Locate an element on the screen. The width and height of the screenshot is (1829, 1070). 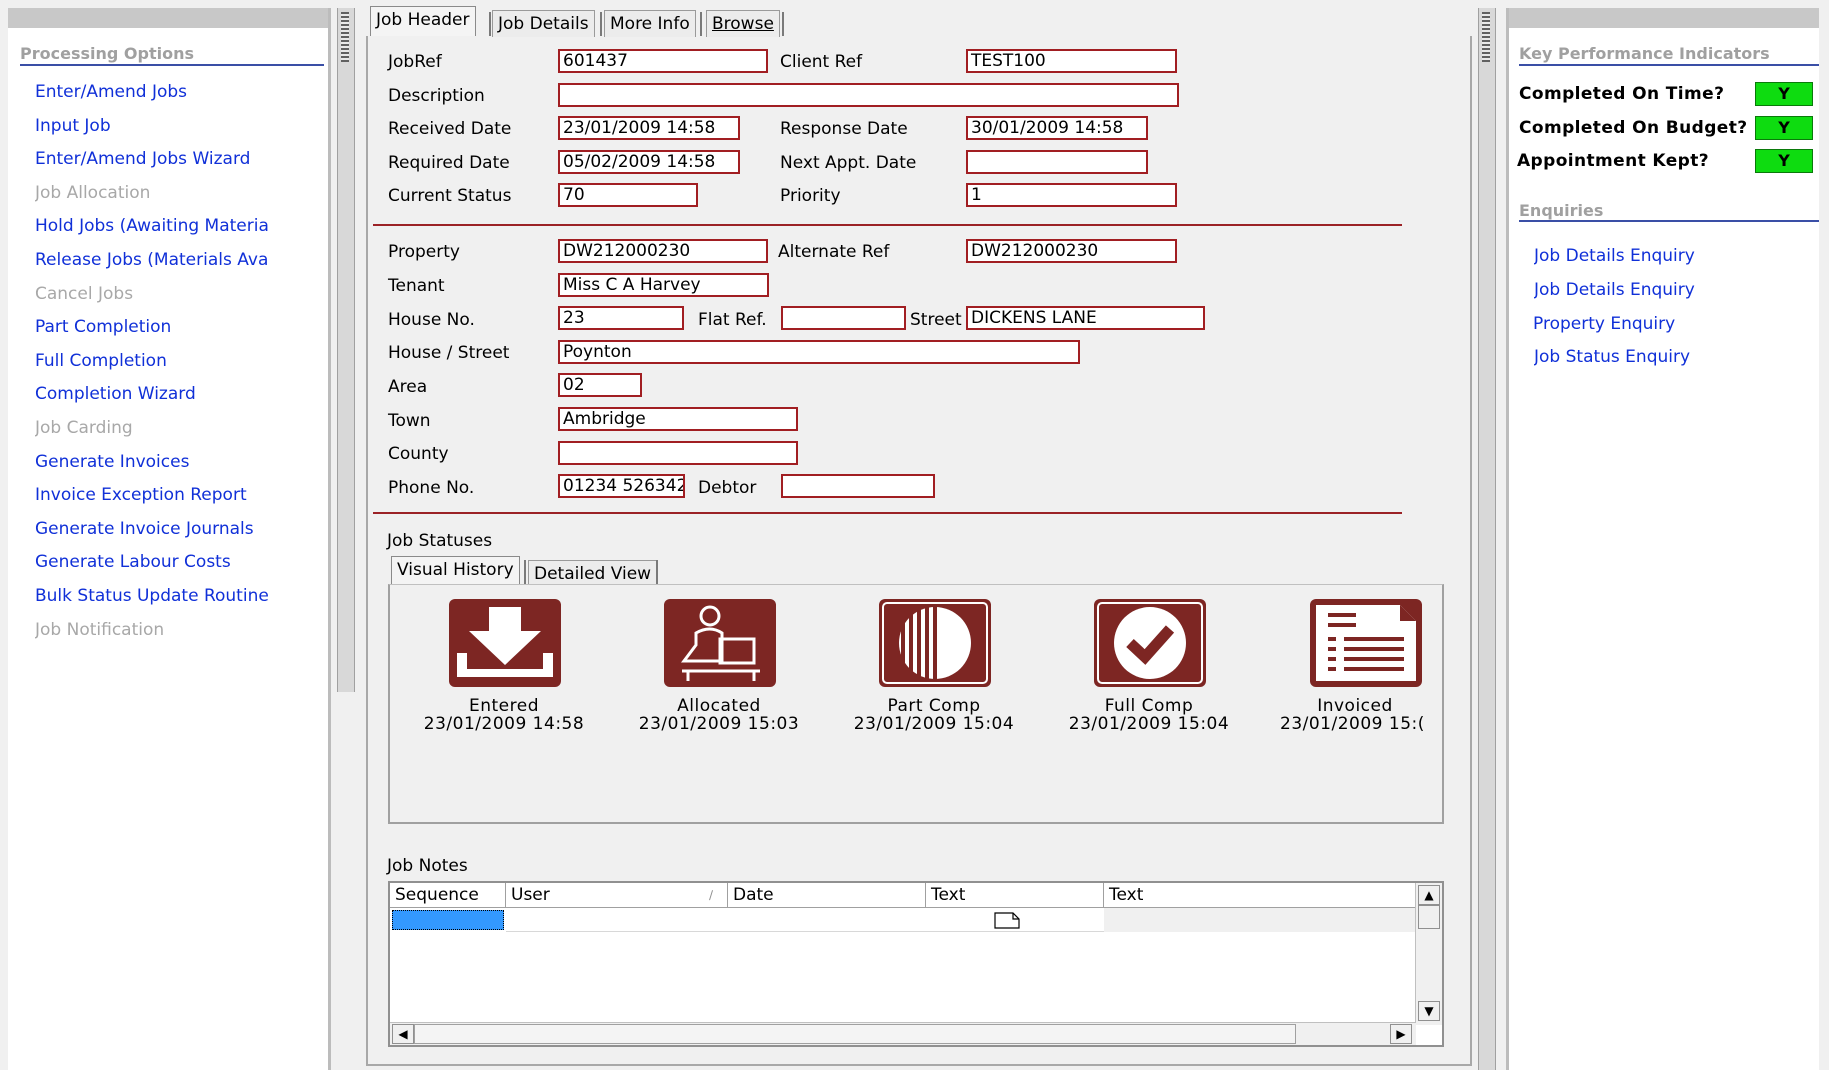
nav-release-jobs: Release Jobs (Materials Ava is located at coordinates (155, 260).